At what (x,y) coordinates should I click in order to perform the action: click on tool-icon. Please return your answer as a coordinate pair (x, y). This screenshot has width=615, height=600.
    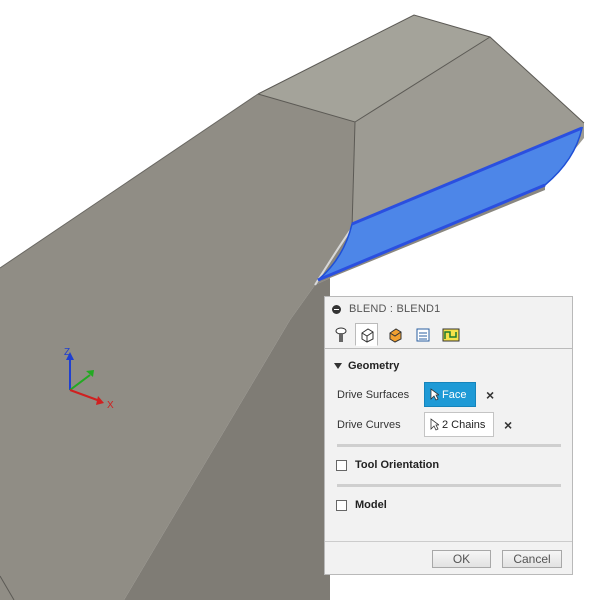
    Looking at the image, I should click on (340, 334).